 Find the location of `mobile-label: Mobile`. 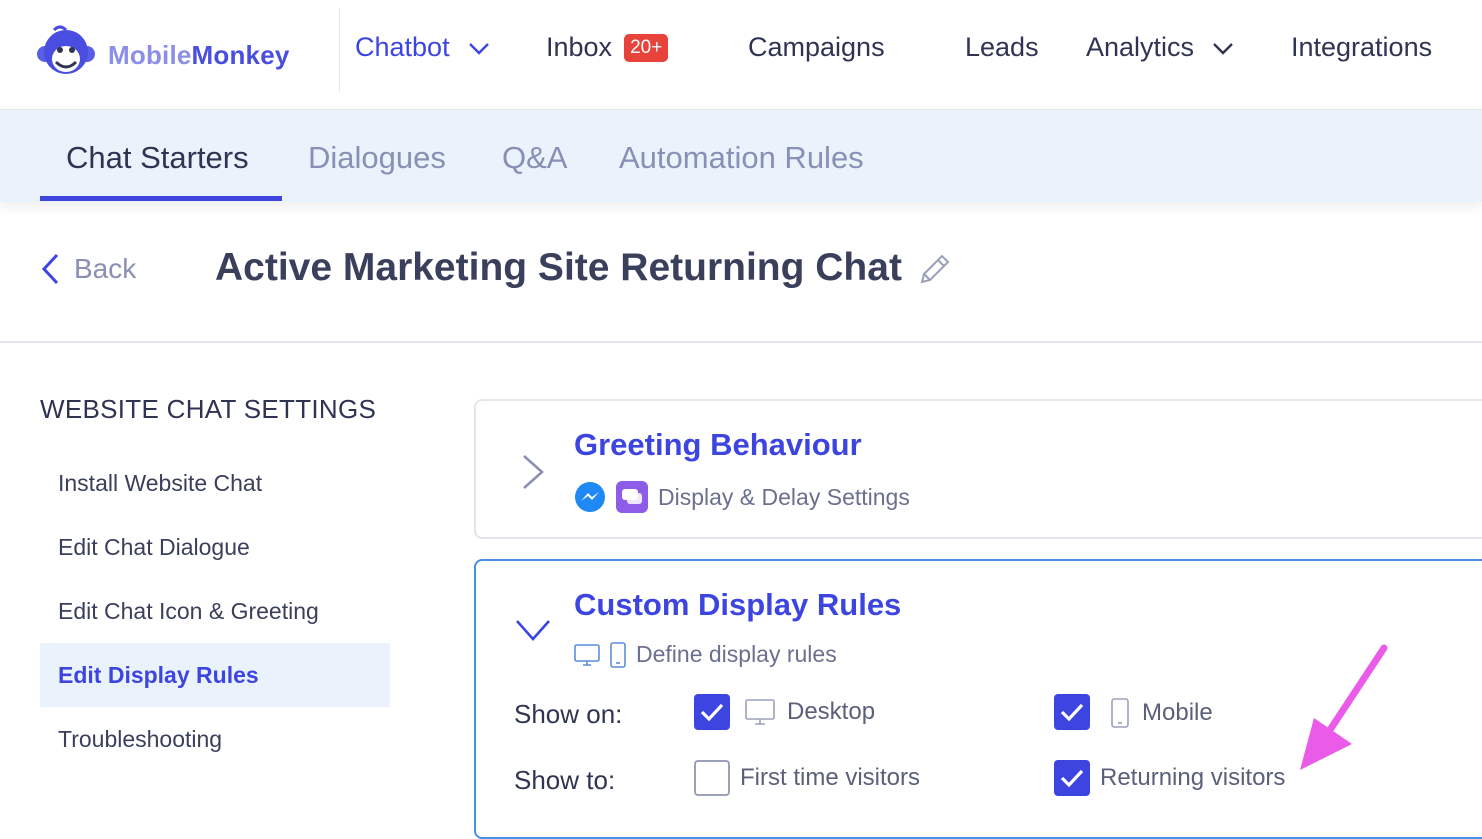

mobile-label: Mobile is located at coordinates (1177, 712).